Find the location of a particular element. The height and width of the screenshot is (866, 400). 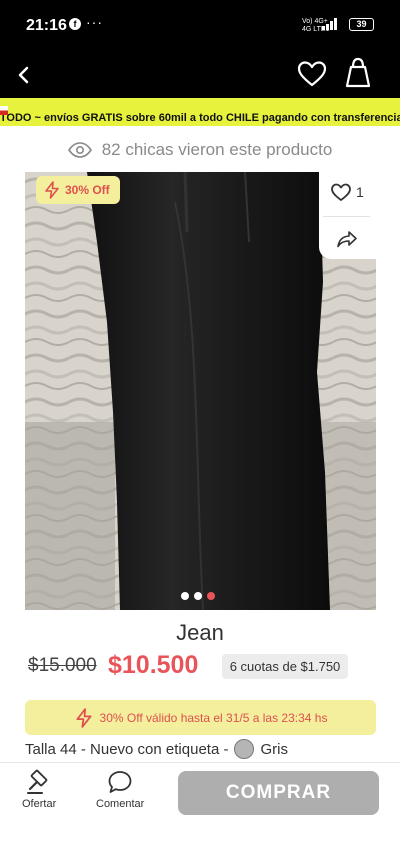

carousel-indicator is located at coordinates (198, 596).